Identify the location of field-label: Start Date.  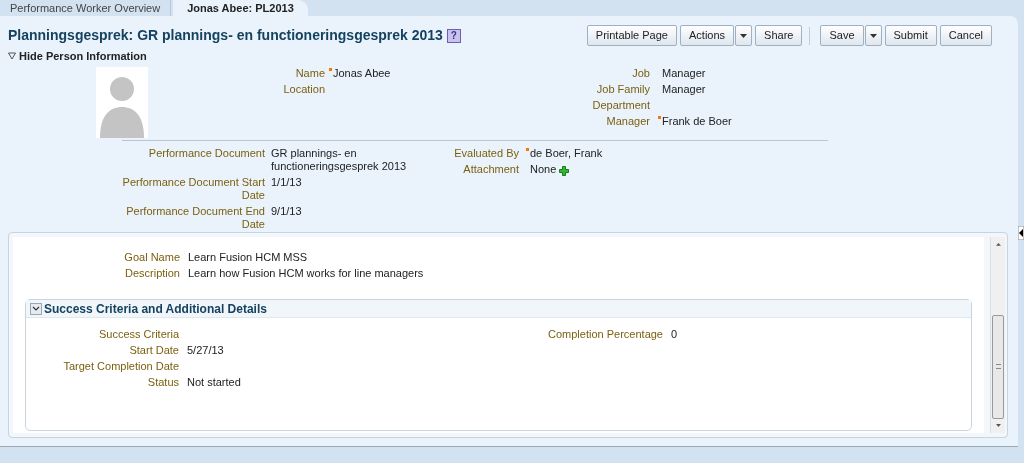
(153, 350).